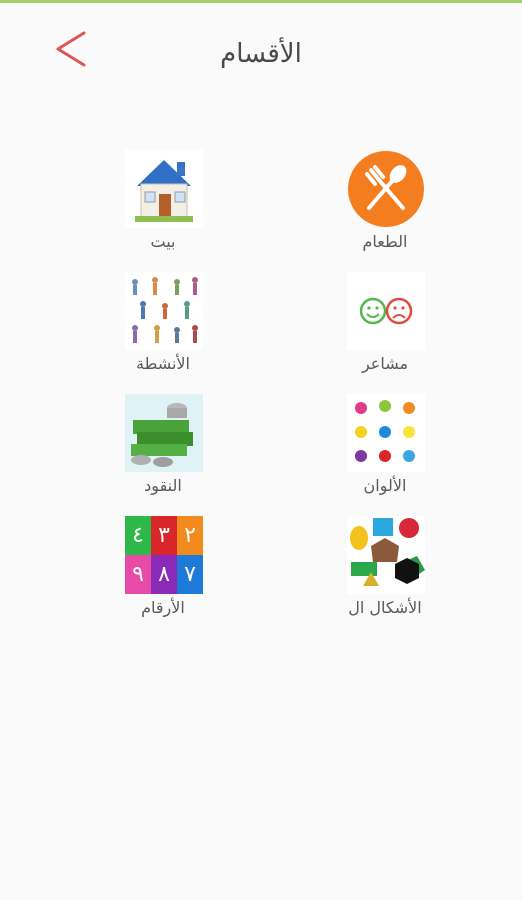 Image resolution: width=522 pixels, height=900 pixels. I want to click on category-colors: الألوان, so click(385, 454).